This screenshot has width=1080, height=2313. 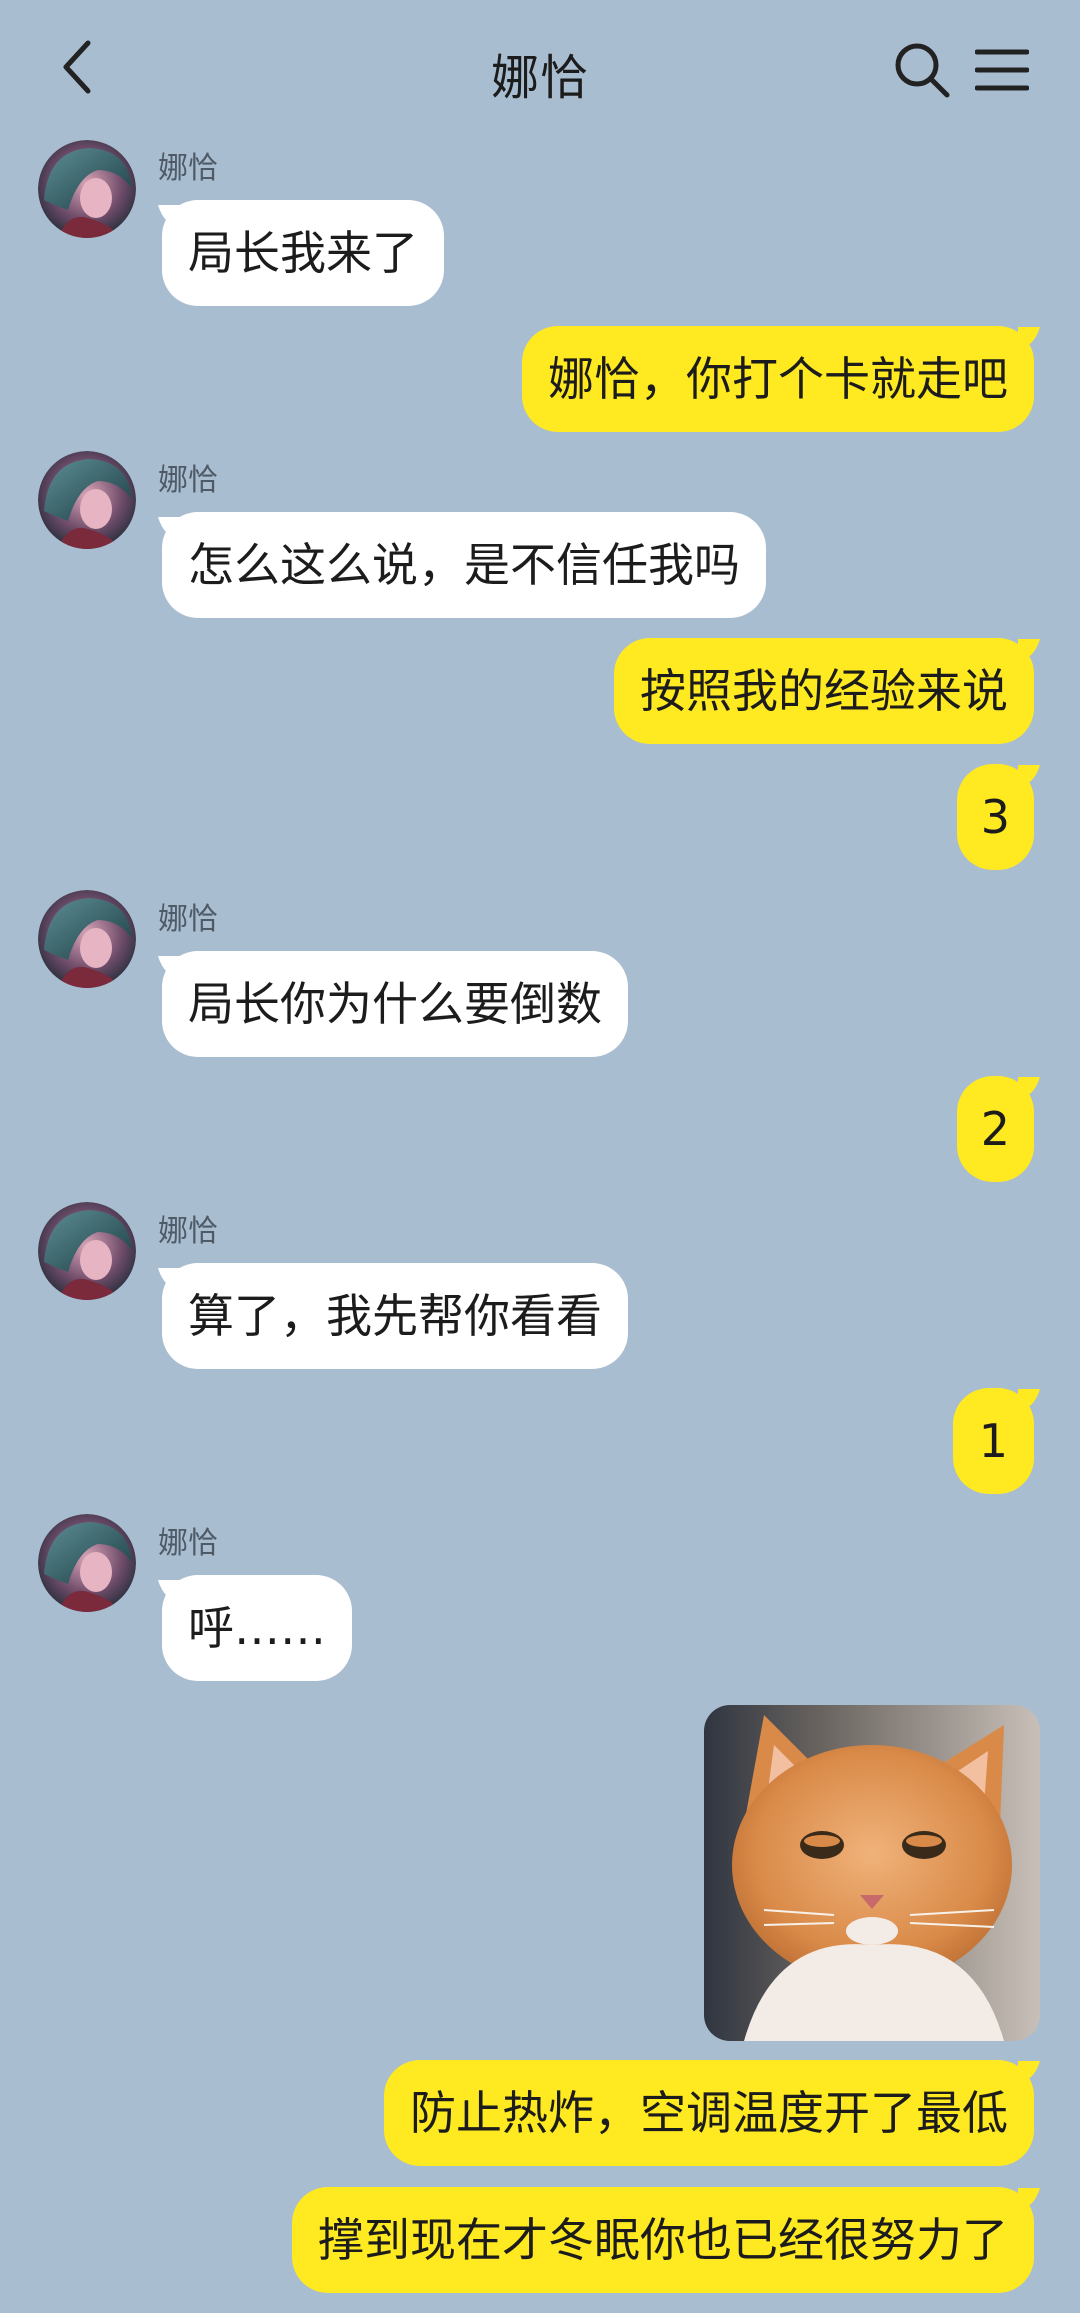 I want to click on message-bubble-incoming: 怎么这么说，是不信任我吗, so click(x=464, y=565).